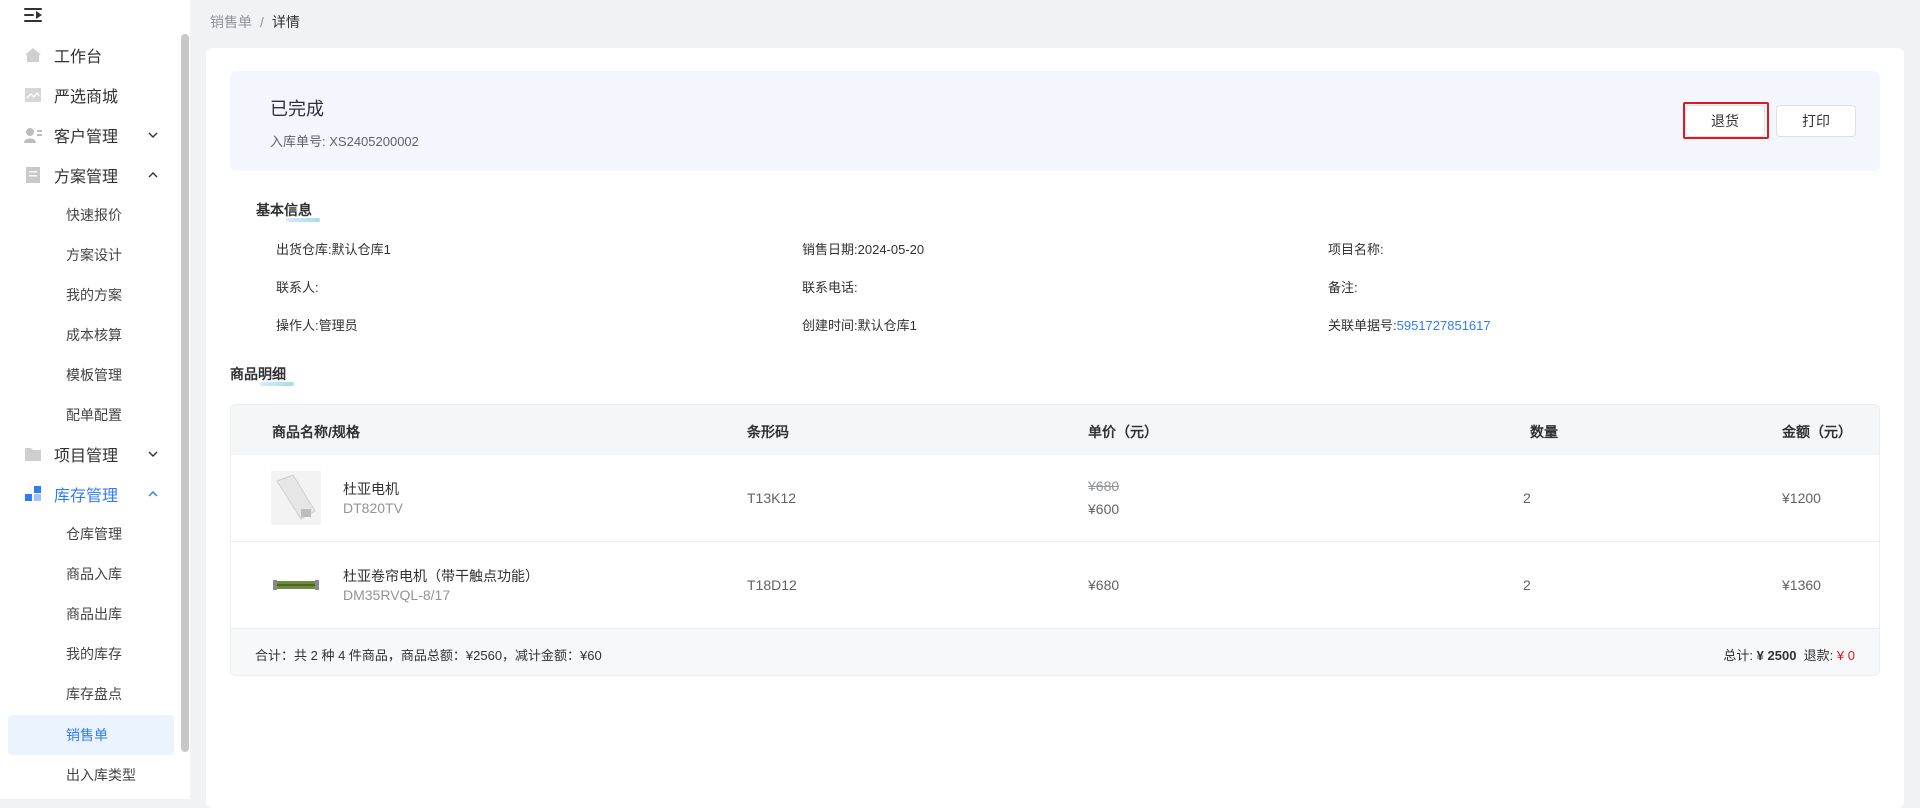 This screenshot has width=1920, height=808. Describe the element at coordinates (1055, 498) in the screenshot. I see `table-row: 杜亚电机 DT820TV T13K12 ¥680 ¥600 2 ¥1200` at that location.